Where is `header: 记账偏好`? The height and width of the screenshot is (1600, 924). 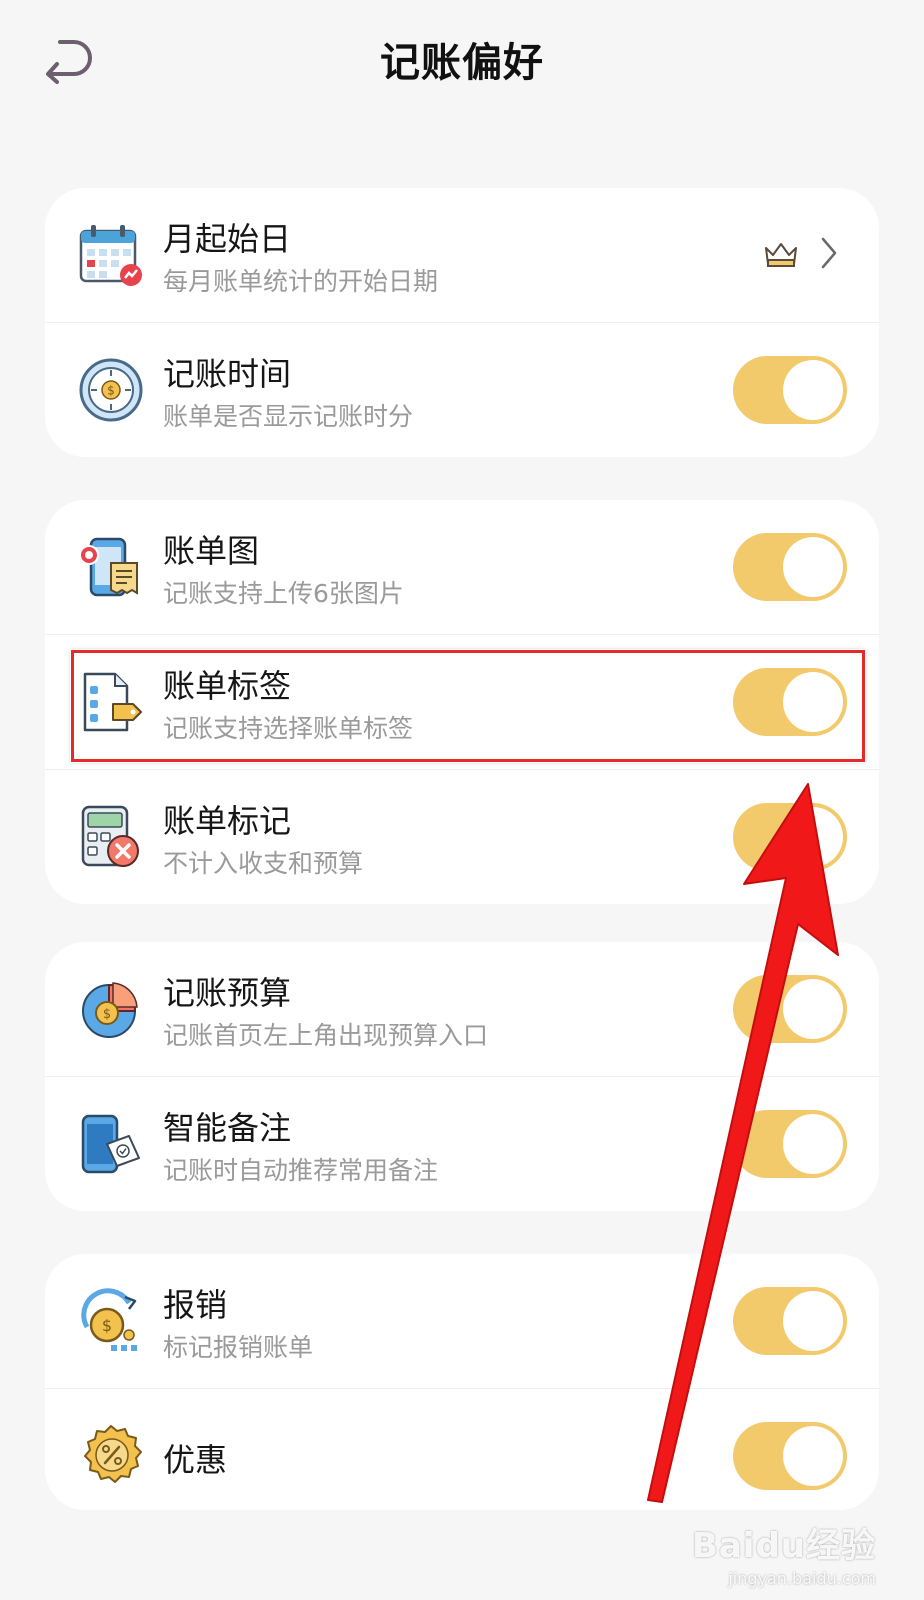
header: 记账偏好 is located at coordinates (462, 60).